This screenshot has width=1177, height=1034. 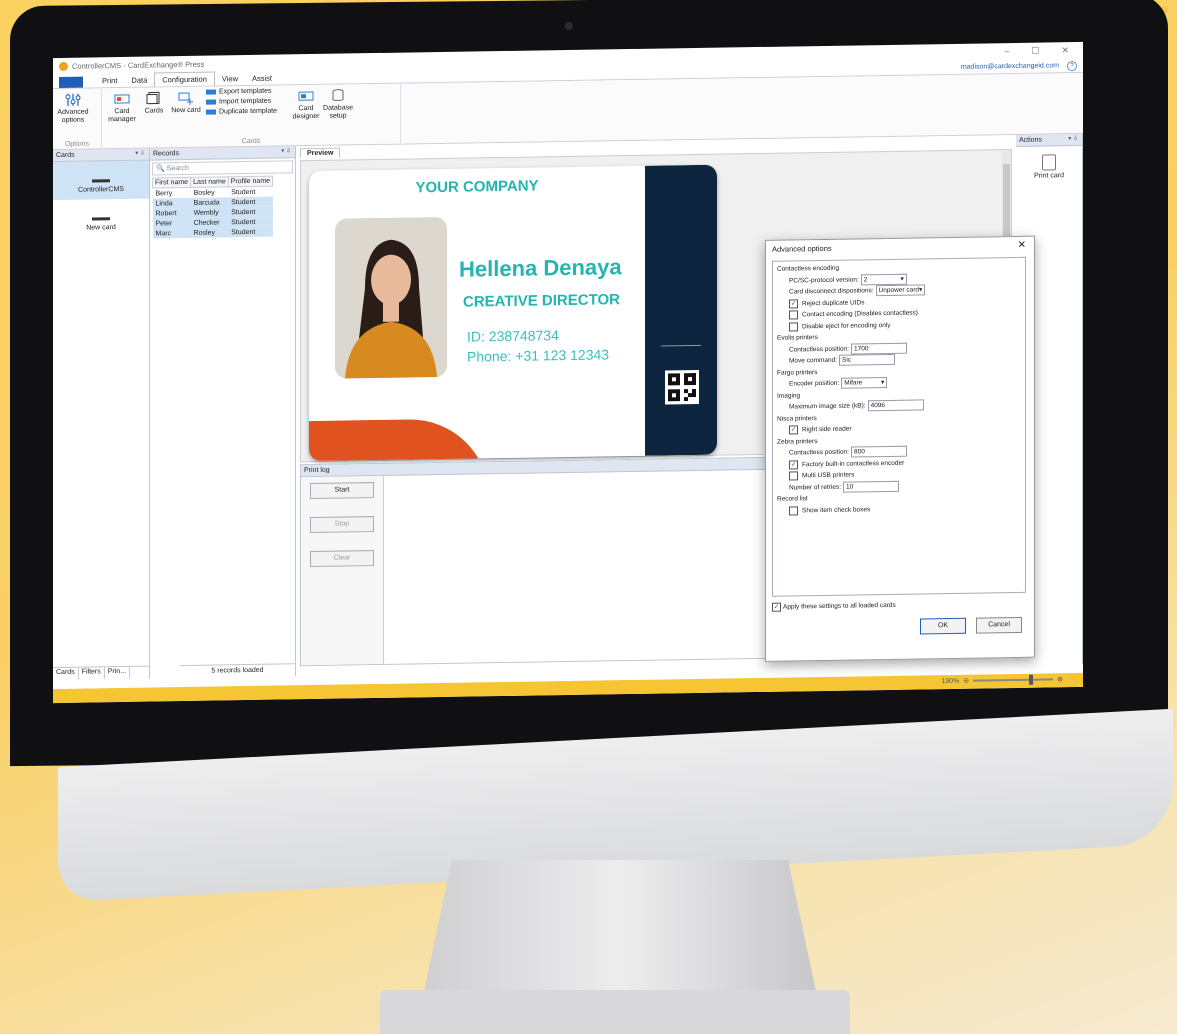 I want to click on zoom-level: 190%, so click(x=950, y=681).